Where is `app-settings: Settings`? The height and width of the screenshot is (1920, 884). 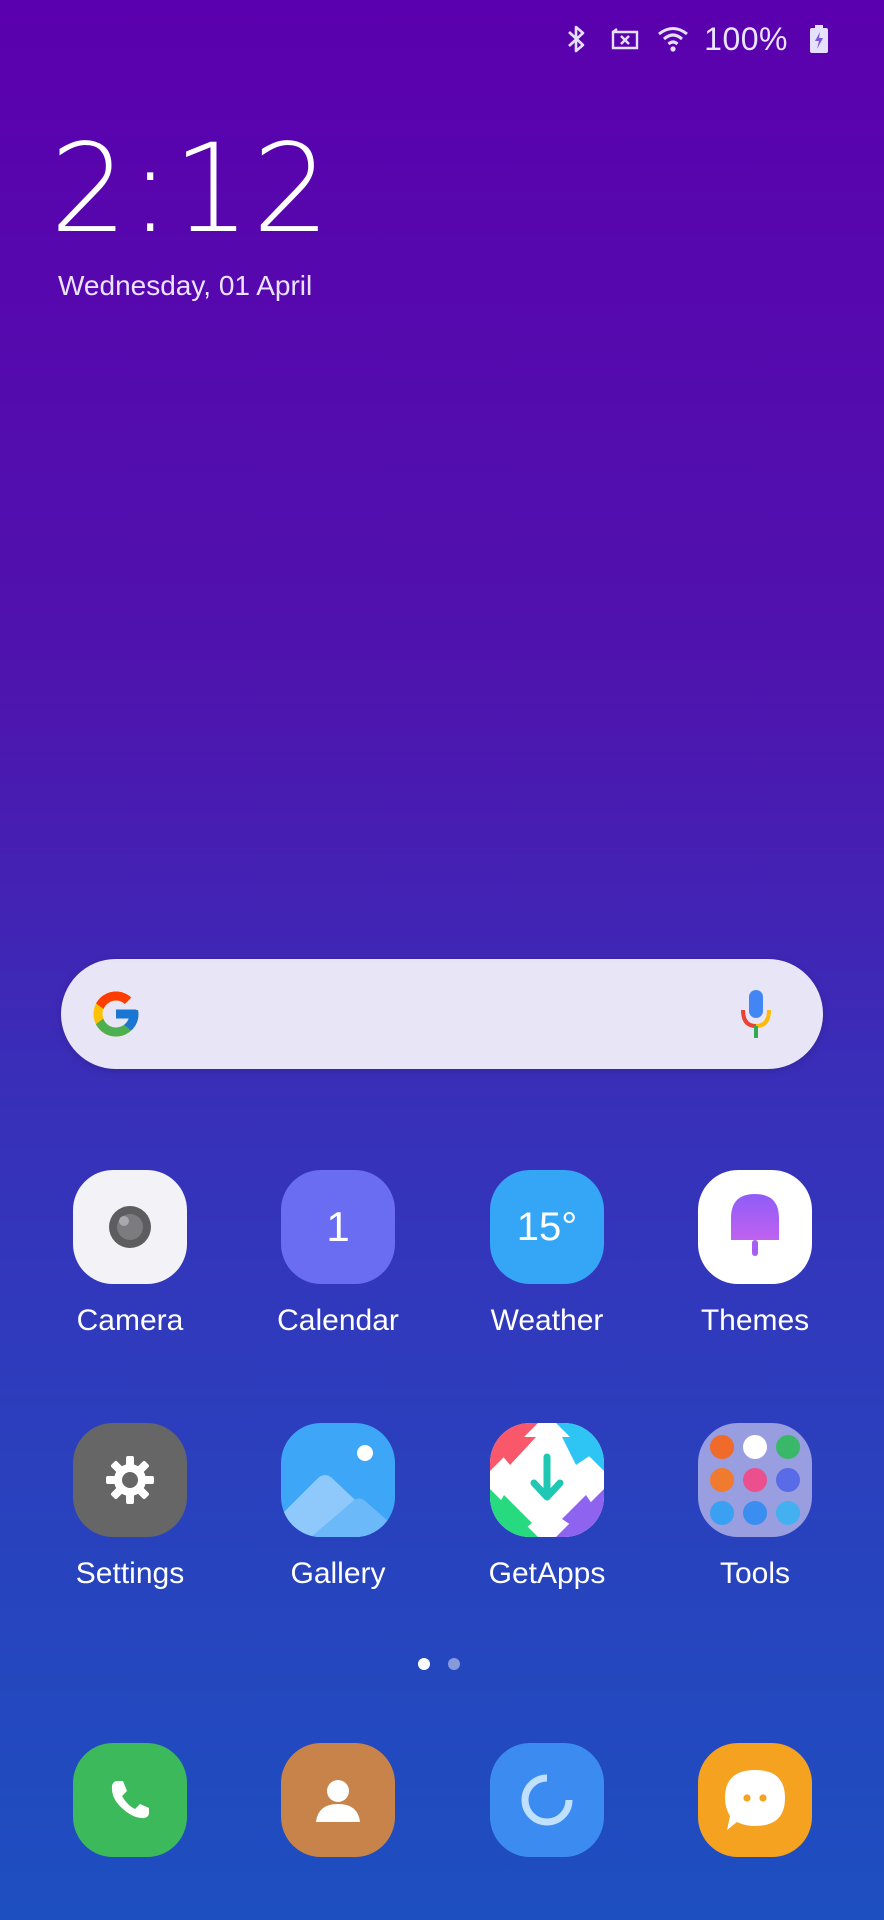 app-settings: Settings is located at coordinates (130, 1507).